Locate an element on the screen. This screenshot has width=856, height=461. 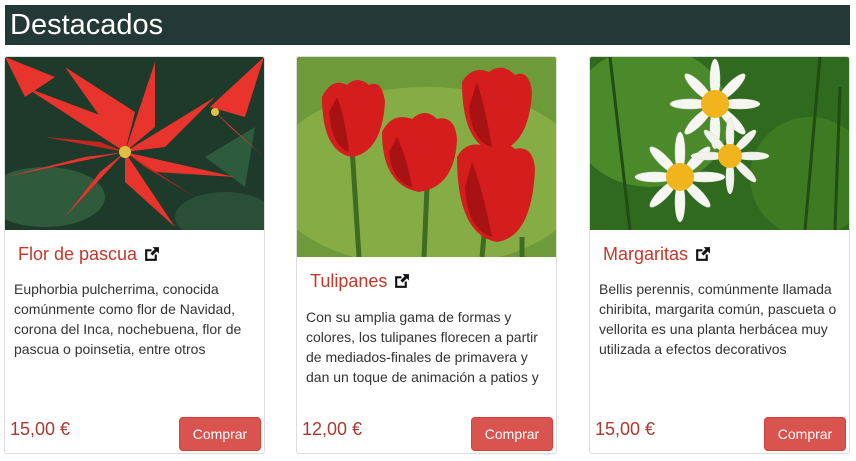
product-title: Margaritas is located at coordinates (645, 254).